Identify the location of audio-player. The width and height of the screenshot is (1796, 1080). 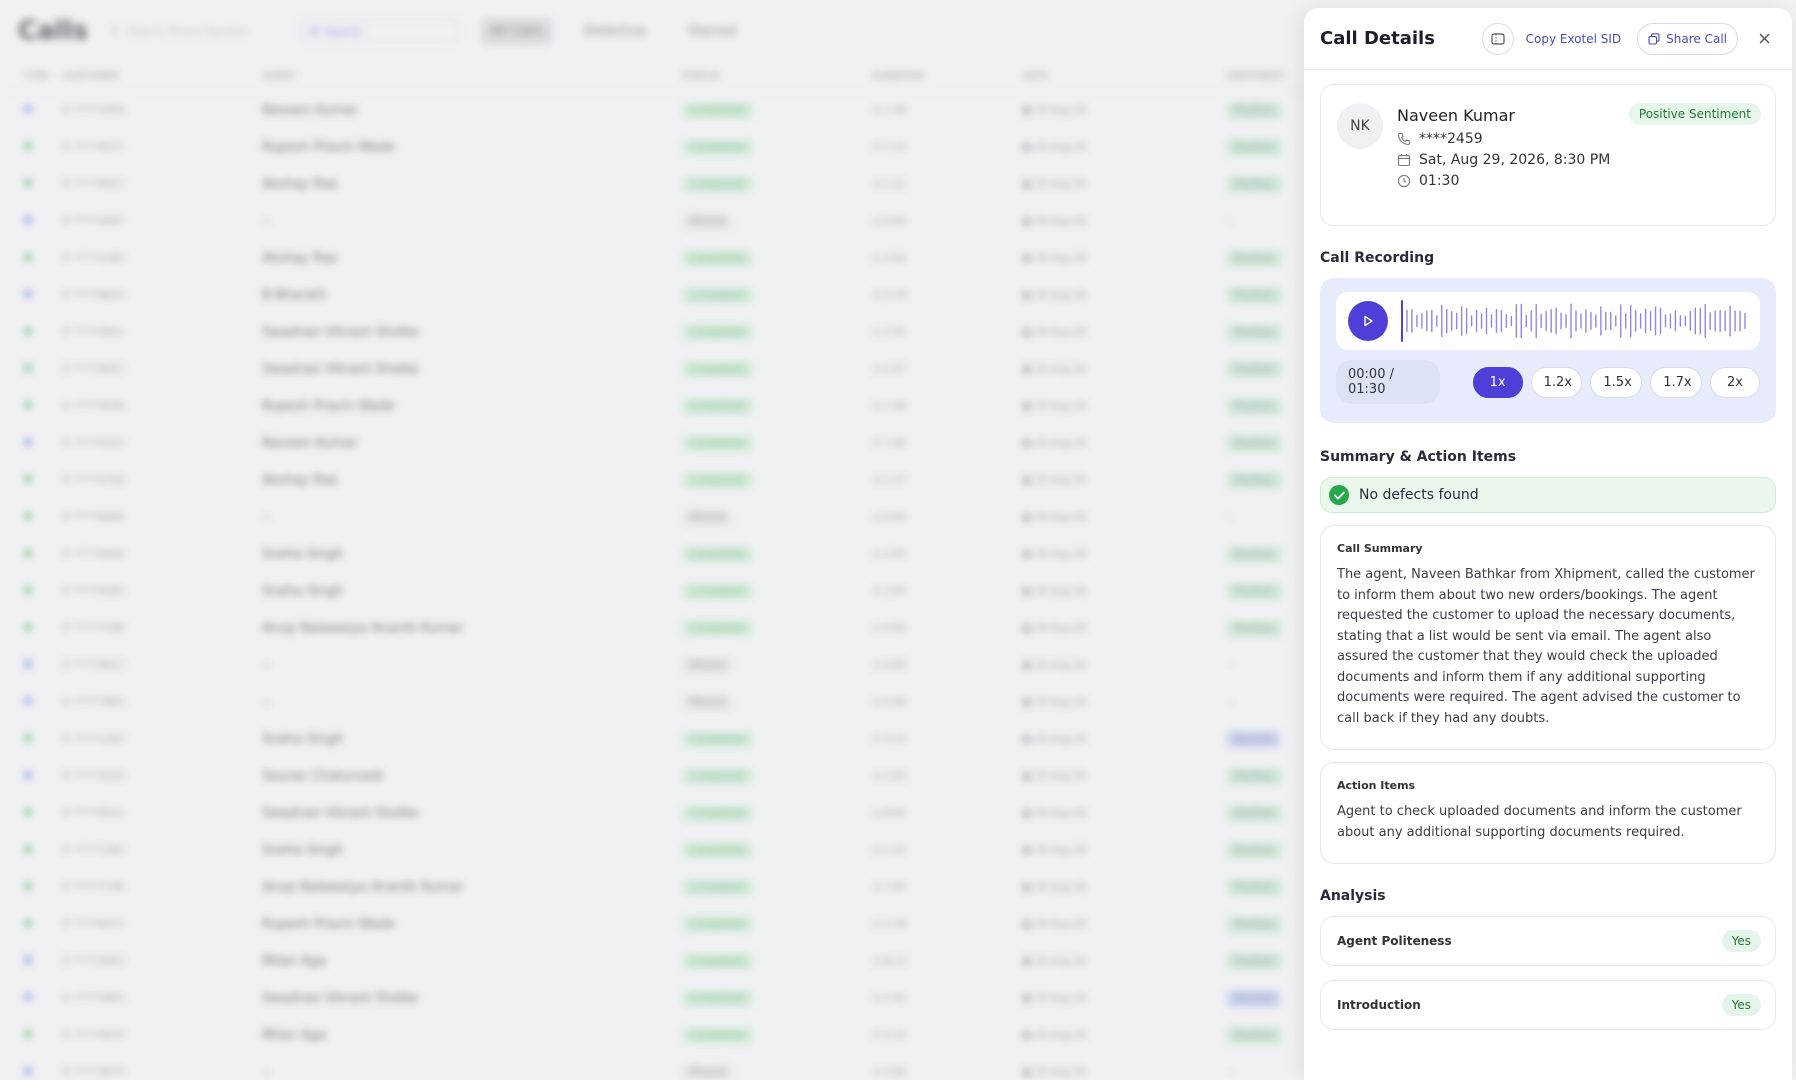
(1548, 321).